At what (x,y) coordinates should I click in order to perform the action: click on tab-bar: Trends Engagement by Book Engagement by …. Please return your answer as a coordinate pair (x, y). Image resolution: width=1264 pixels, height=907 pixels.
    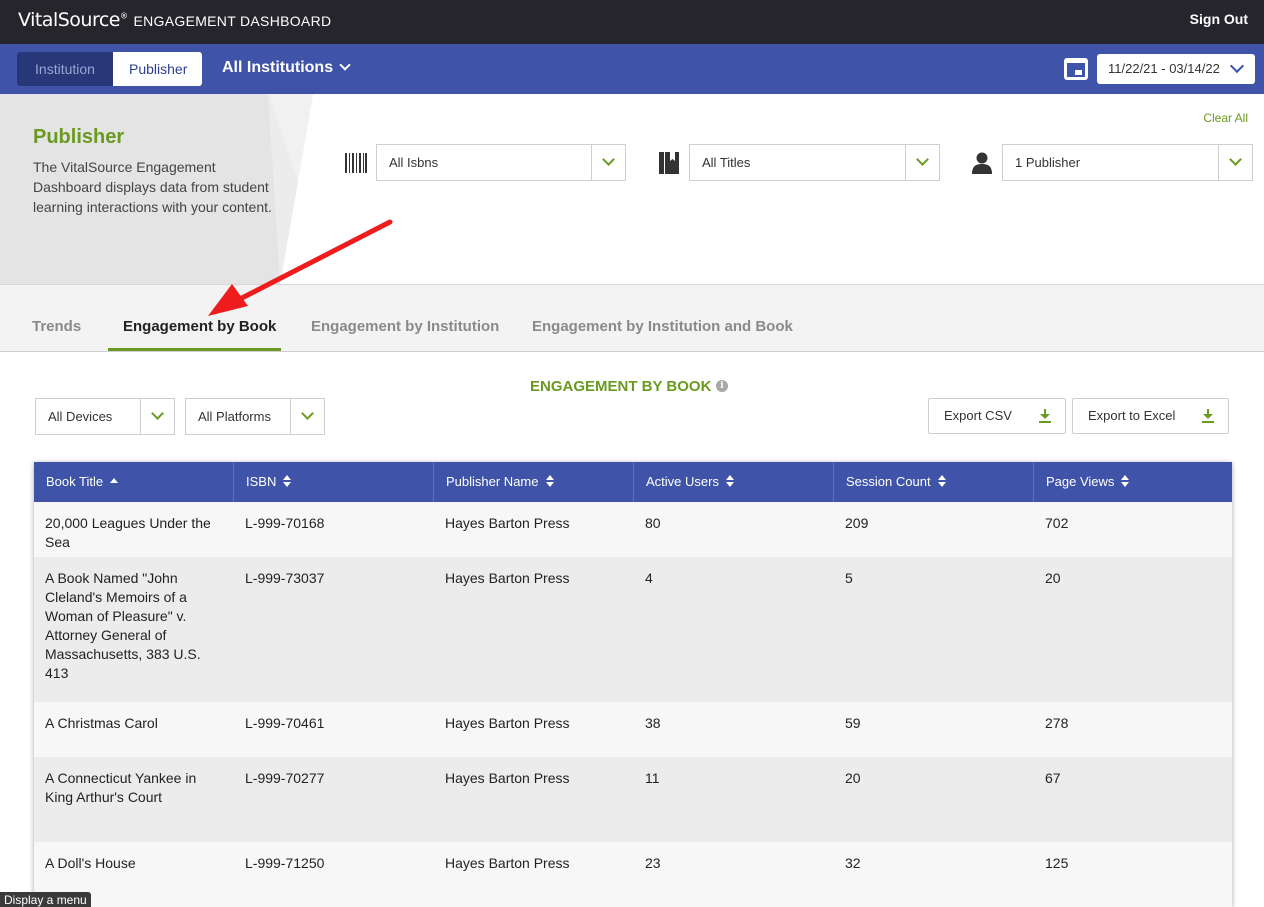
    Looking at the image, I should click on (632, 318).